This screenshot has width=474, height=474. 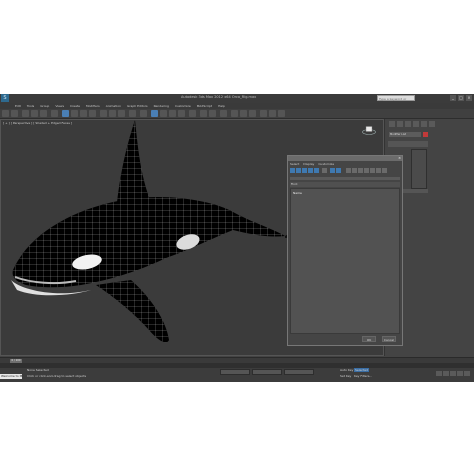 I want to click on filter-shapes-button, so click(x=298, y=170).